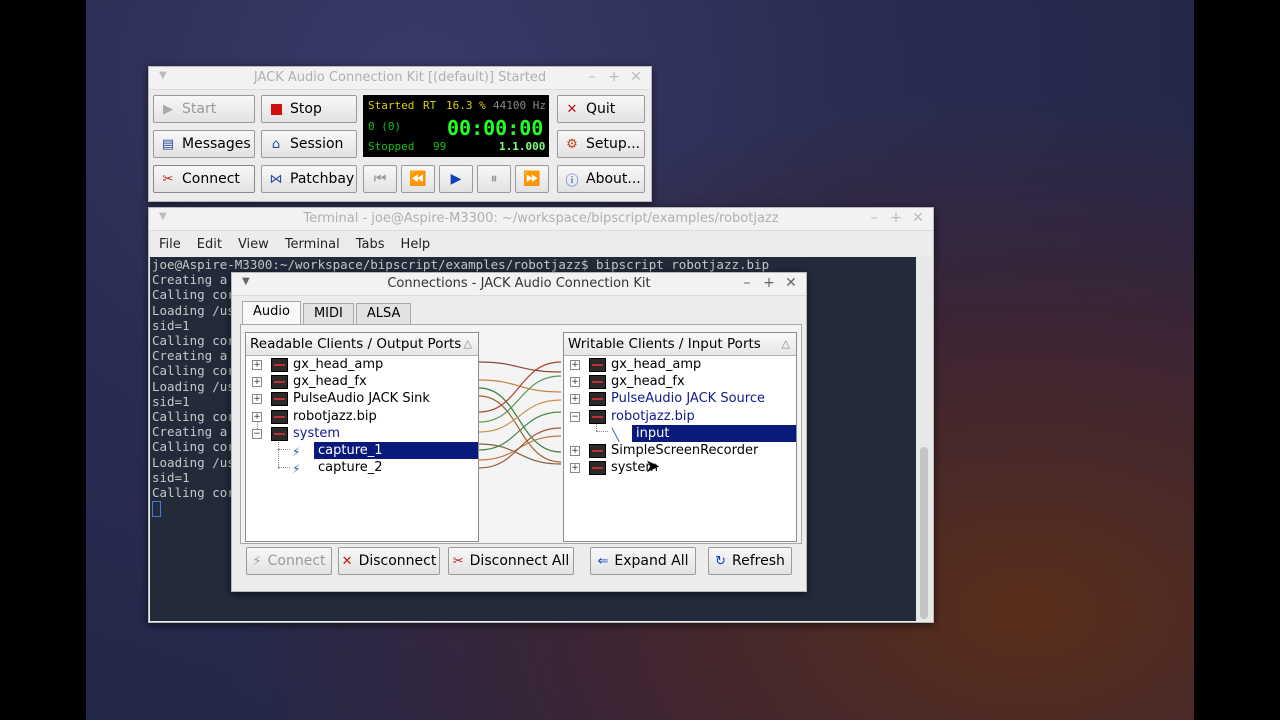  I want to click on menu-terminal: Terminal, so click(312, 244).